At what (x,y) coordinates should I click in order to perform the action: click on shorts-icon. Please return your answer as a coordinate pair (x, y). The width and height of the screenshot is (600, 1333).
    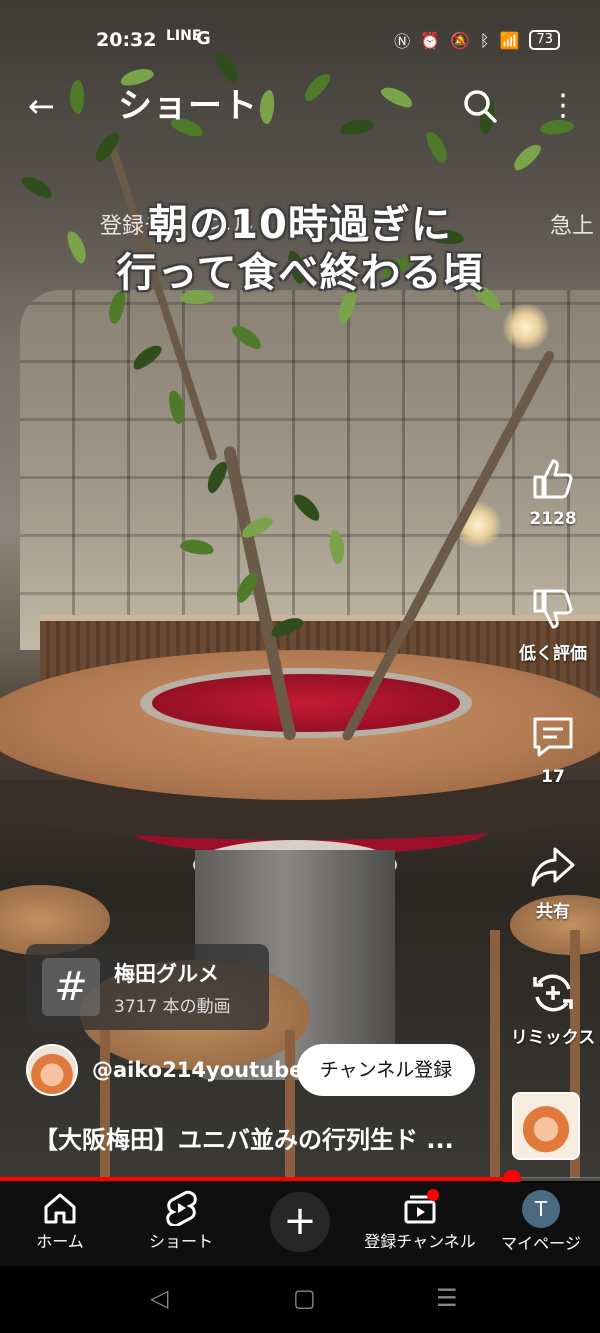
    Looking at the image, I should click on (181, 1208).